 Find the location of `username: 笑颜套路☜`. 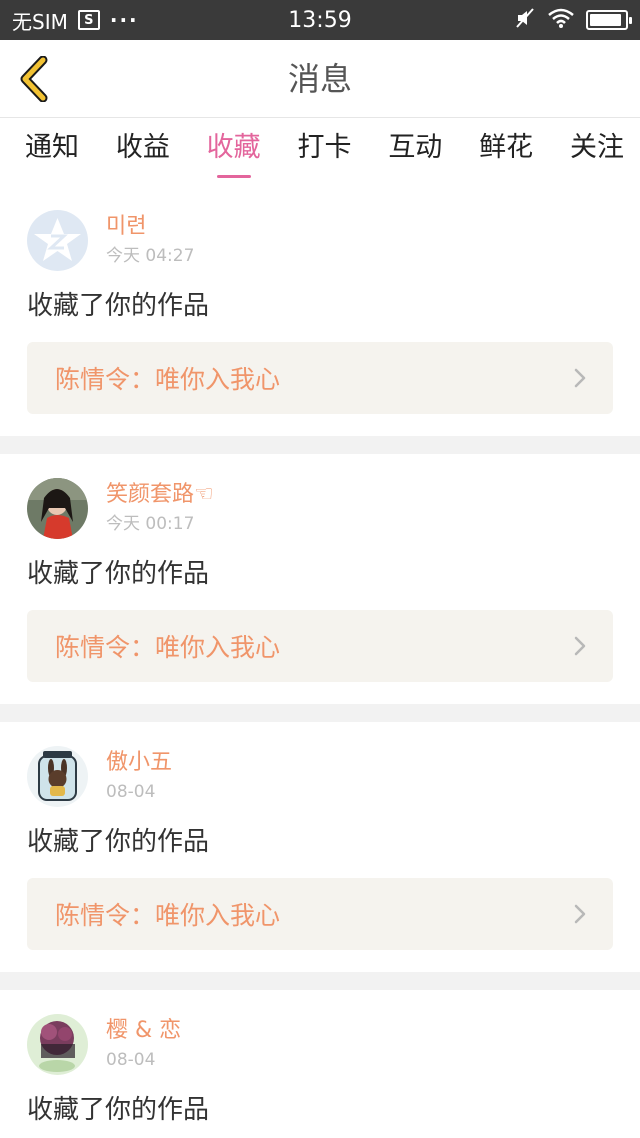

username: 笑颜套路☜ is located at coordinates (160, 495).